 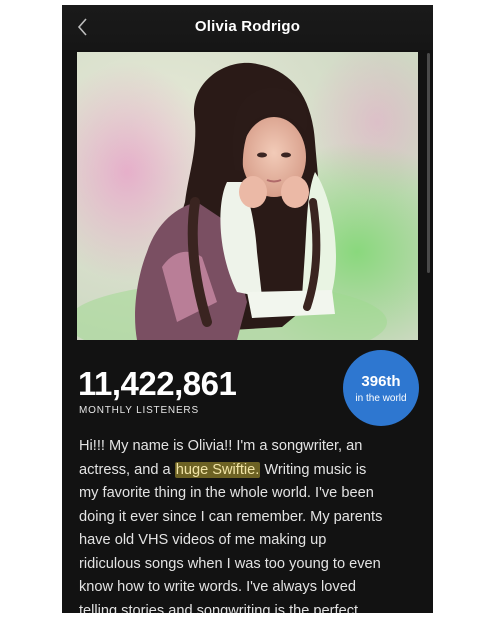 What do you see at coordinates (381, 381) in the screenshot?
I see `world-rank-number: 396th` at bounding box center [381, 381].